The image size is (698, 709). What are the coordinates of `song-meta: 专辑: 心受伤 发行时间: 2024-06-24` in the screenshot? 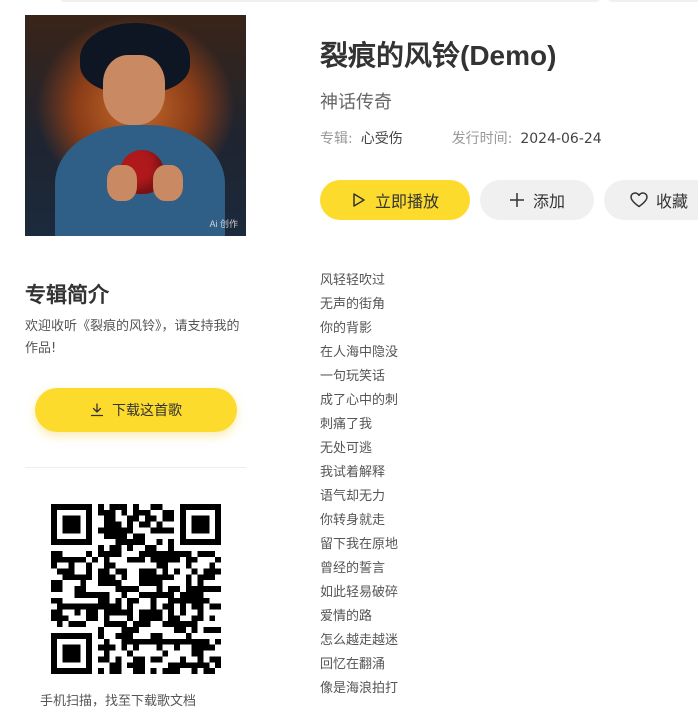 It's located at (461, 138).